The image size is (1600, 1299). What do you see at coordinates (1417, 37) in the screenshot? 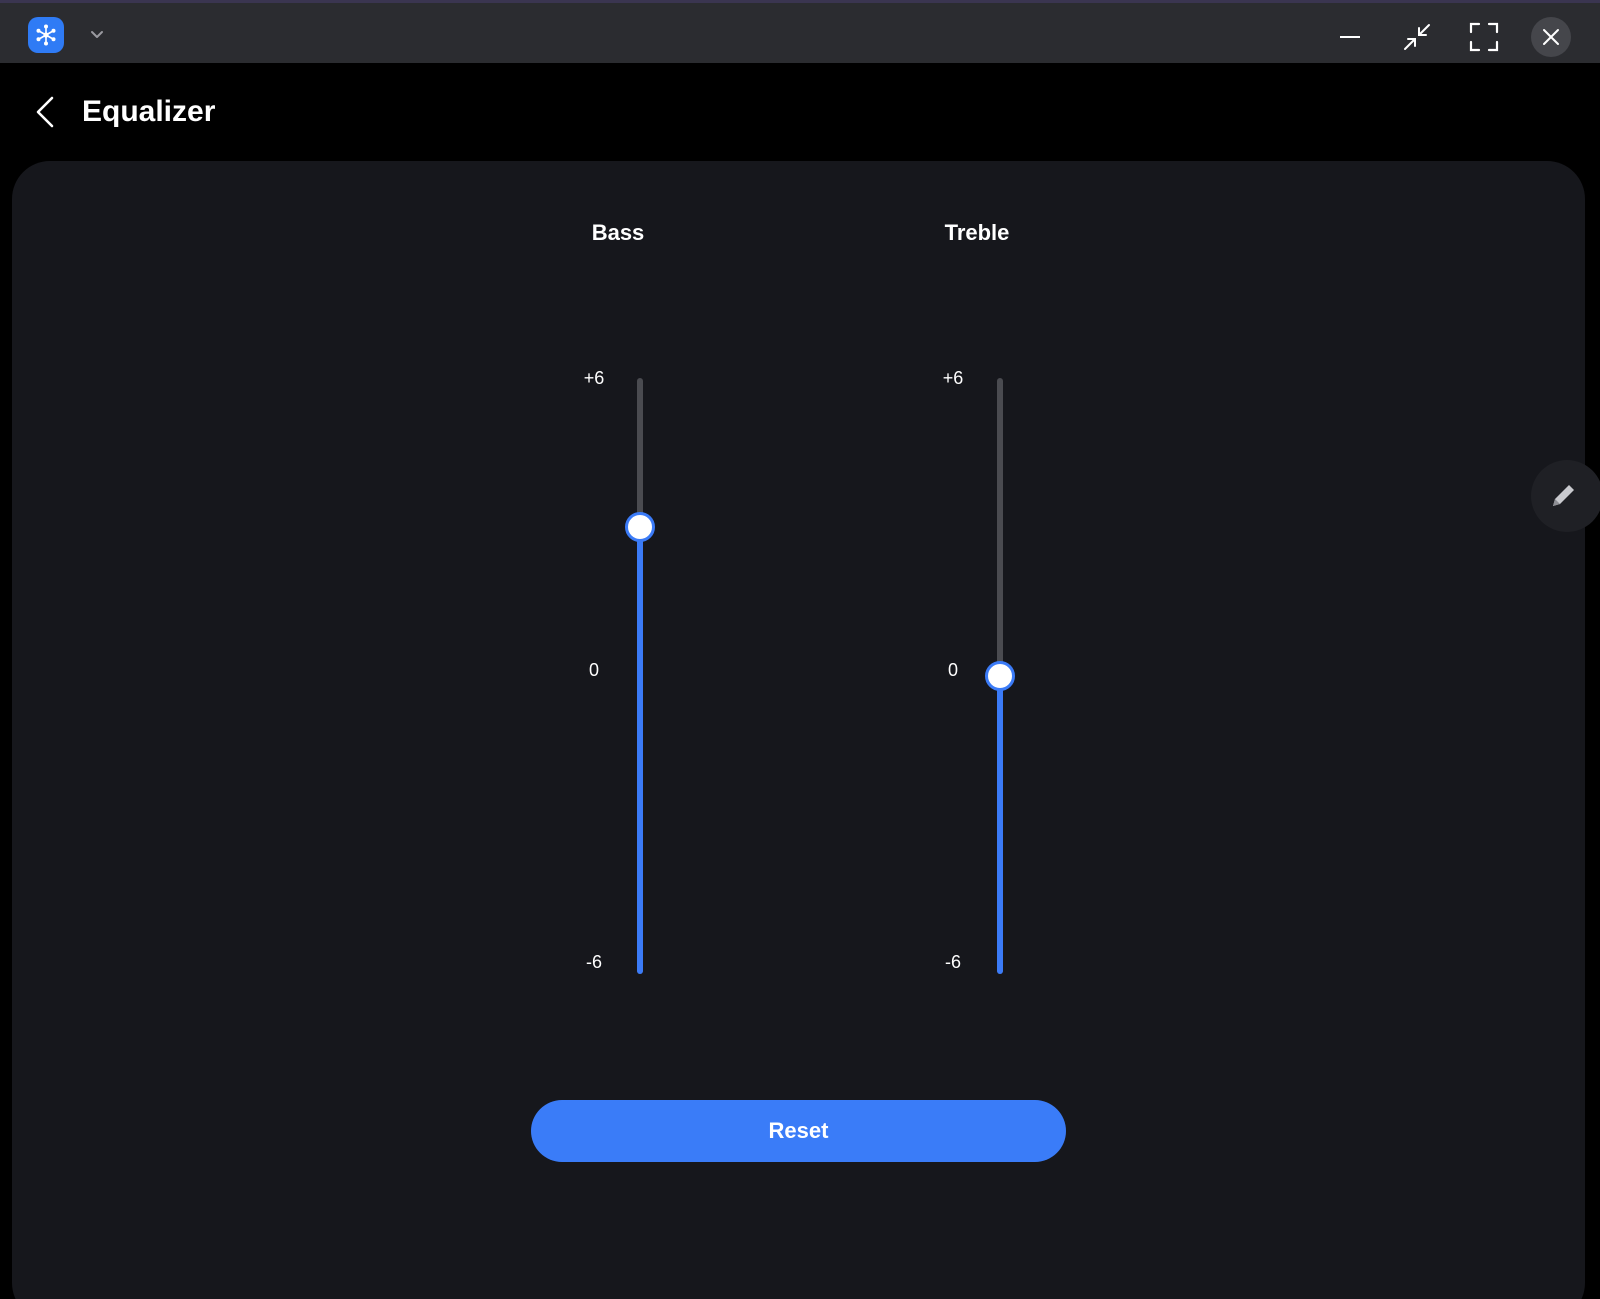
I see `restore-icon` at bounding box center [1417, 37].